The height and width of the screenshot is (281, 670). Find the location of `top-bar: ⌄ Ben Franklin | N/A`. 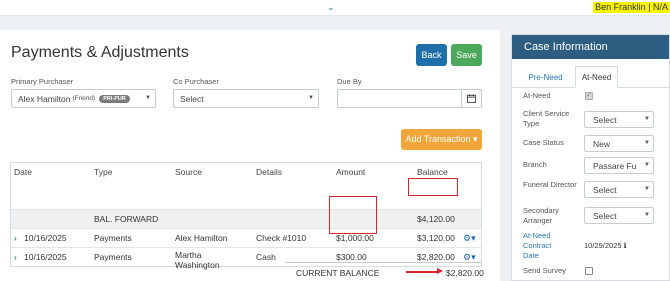

top-bar: ⌄ Ben Franklin | N/A is located at coordinates (335, 8).